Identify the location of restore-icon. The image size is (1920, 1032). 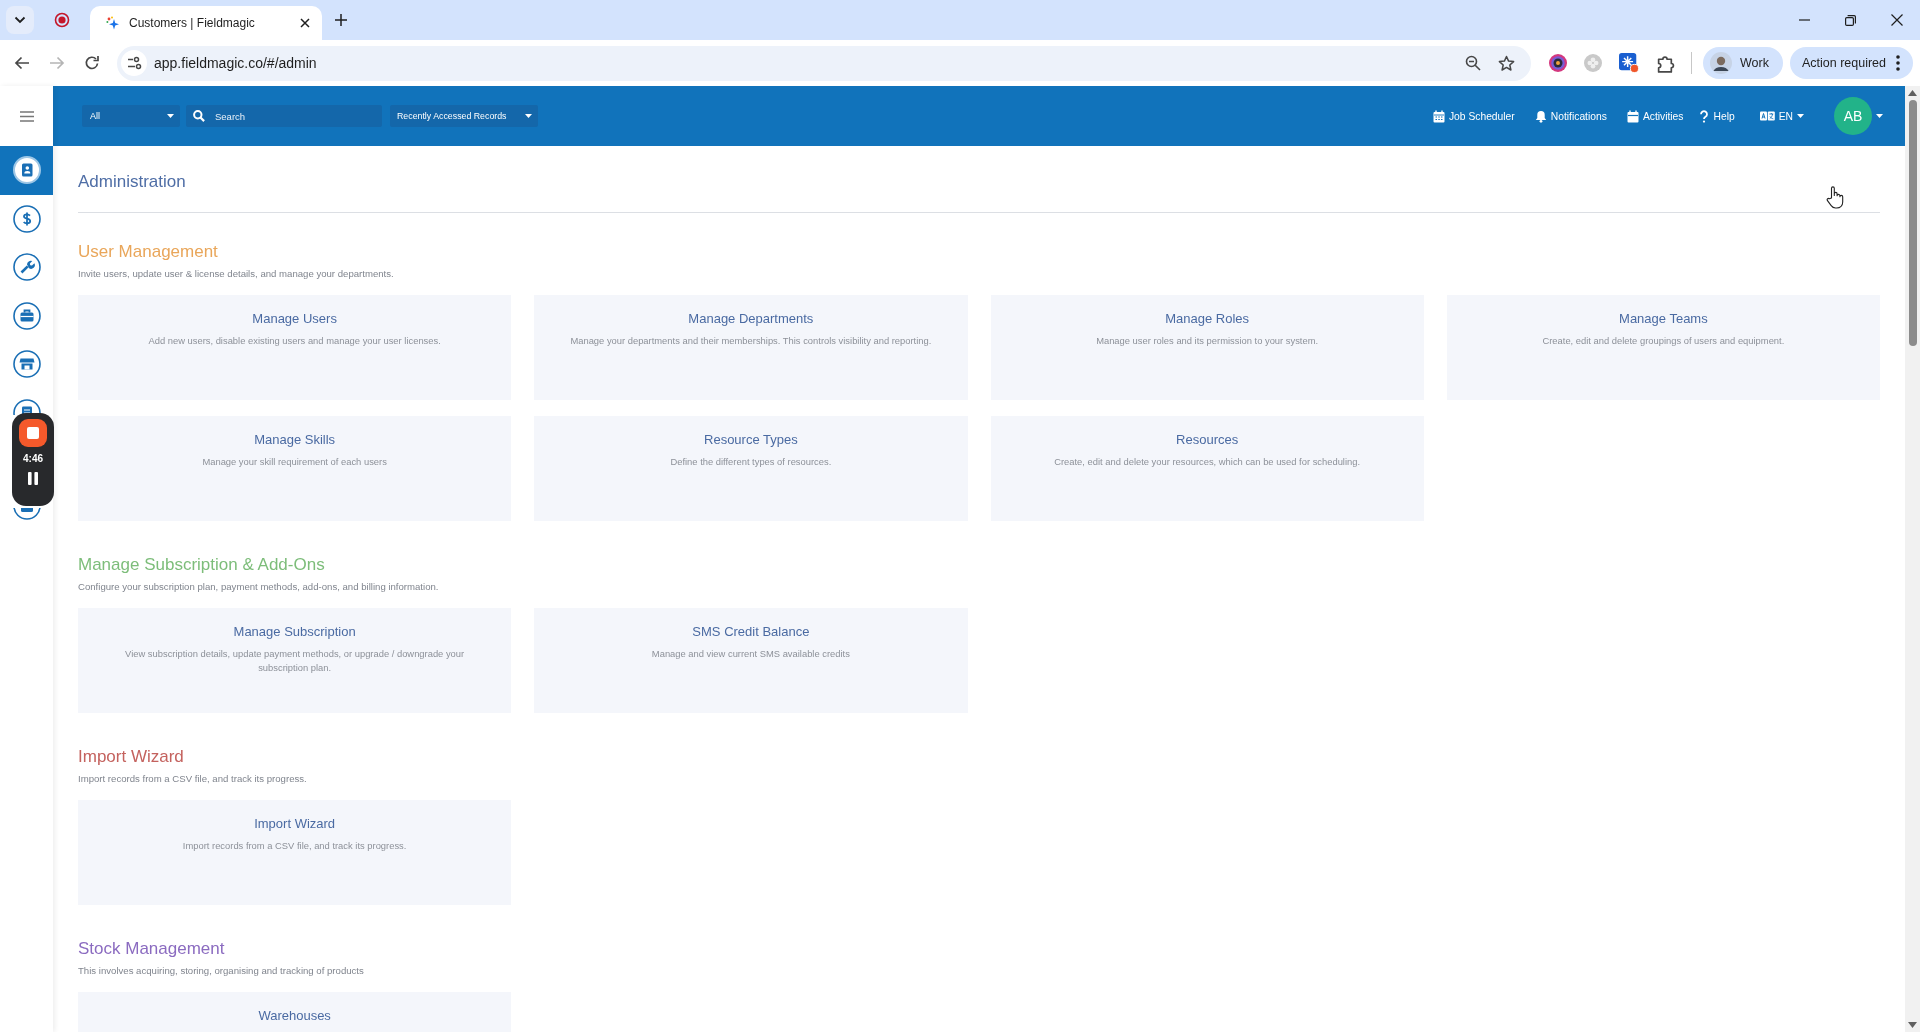
(1850, 20).